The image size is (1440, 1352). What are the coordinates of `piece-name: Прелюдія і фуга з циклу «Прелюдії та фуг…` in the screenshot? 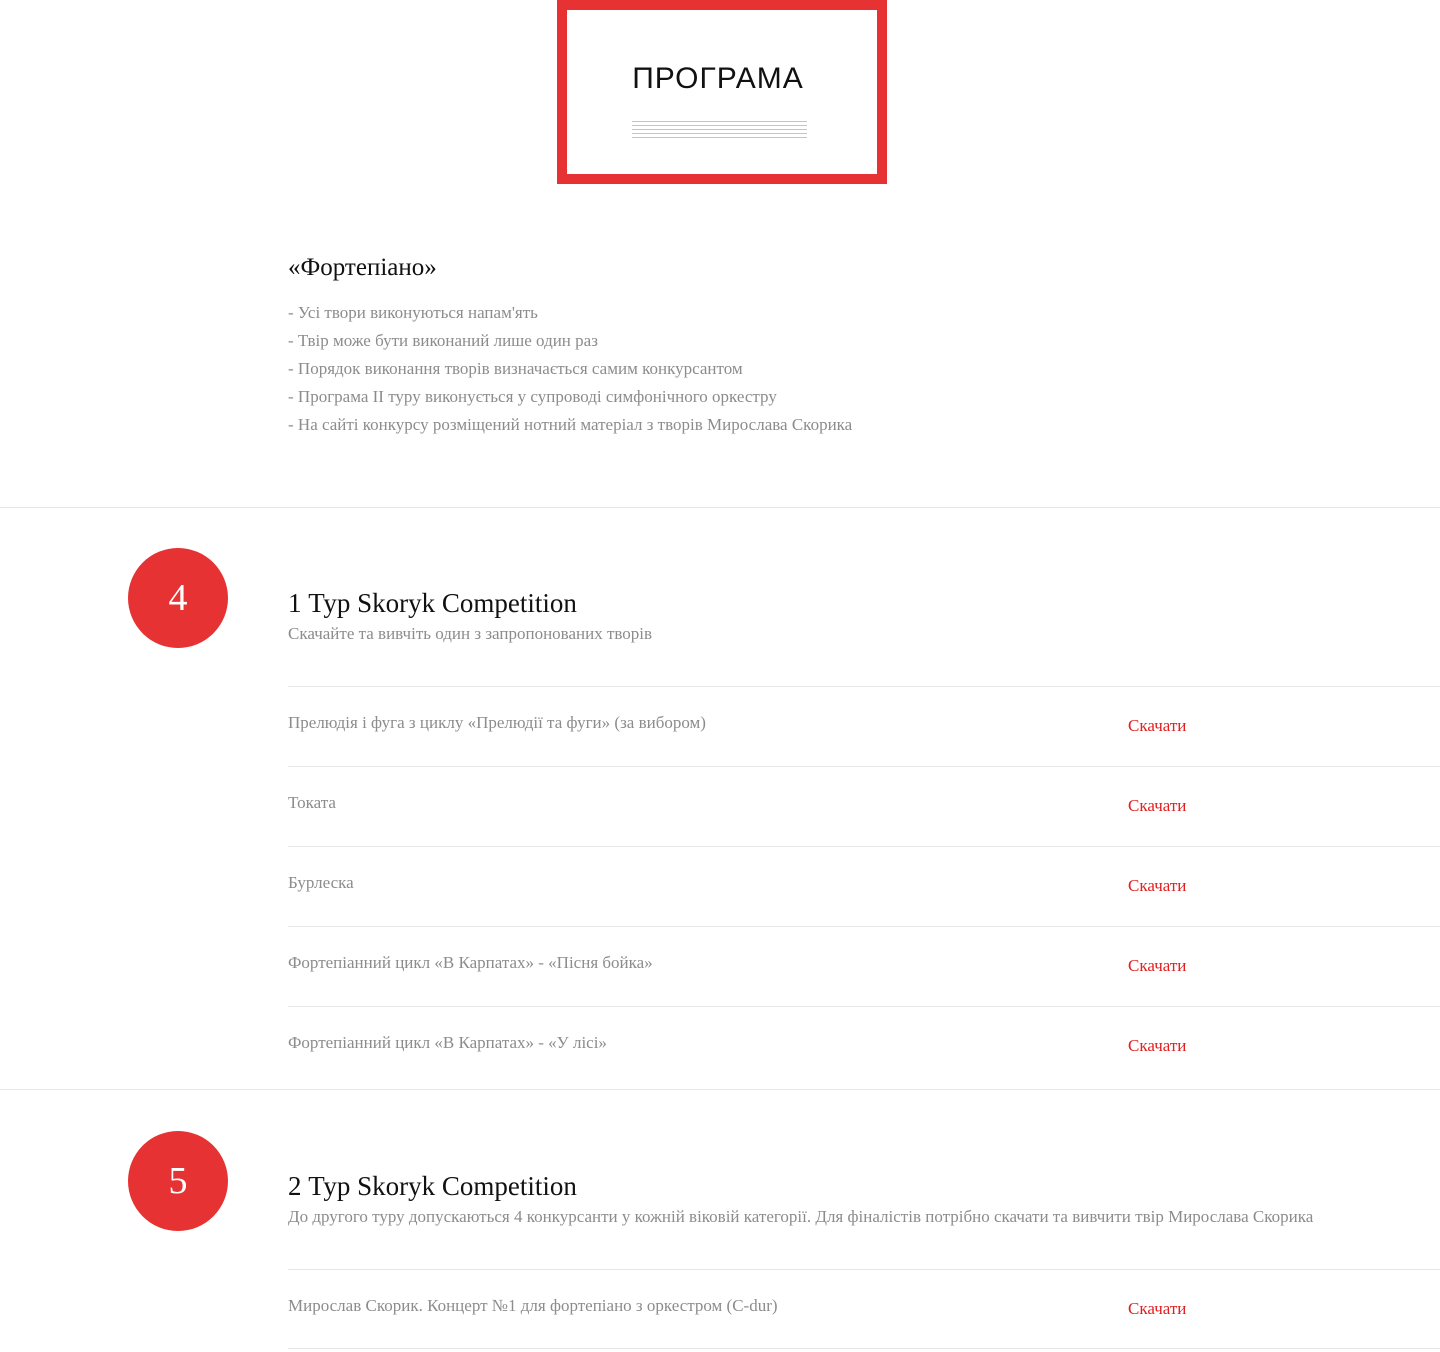 It's located at (497, 722).